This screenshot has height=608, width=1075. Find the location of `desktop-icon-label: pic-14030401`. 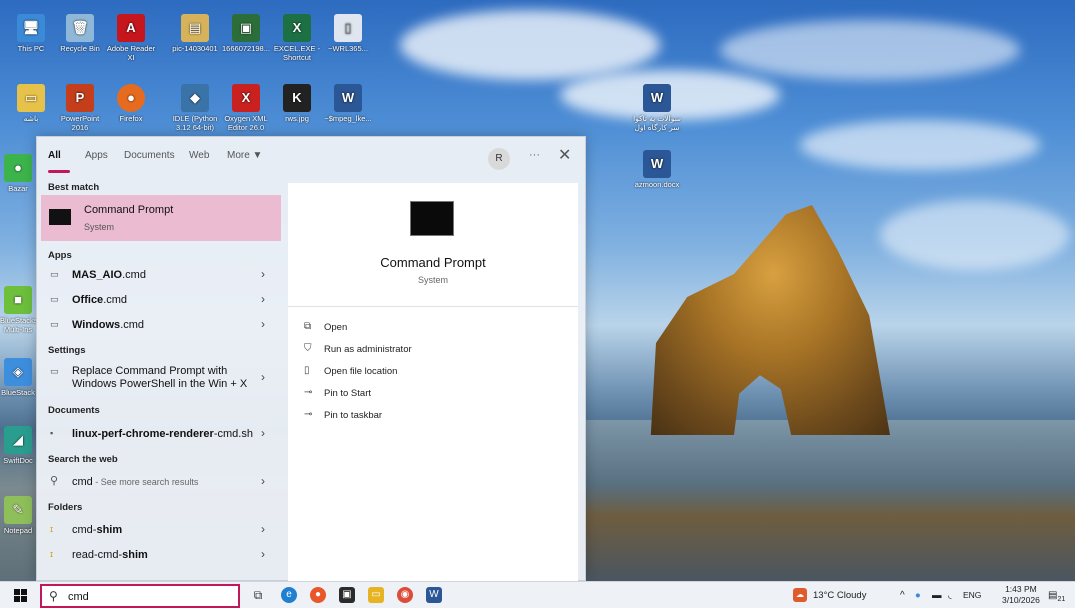

desktop-icon-label: pic-14030401 is located at coordinates (195, 48).